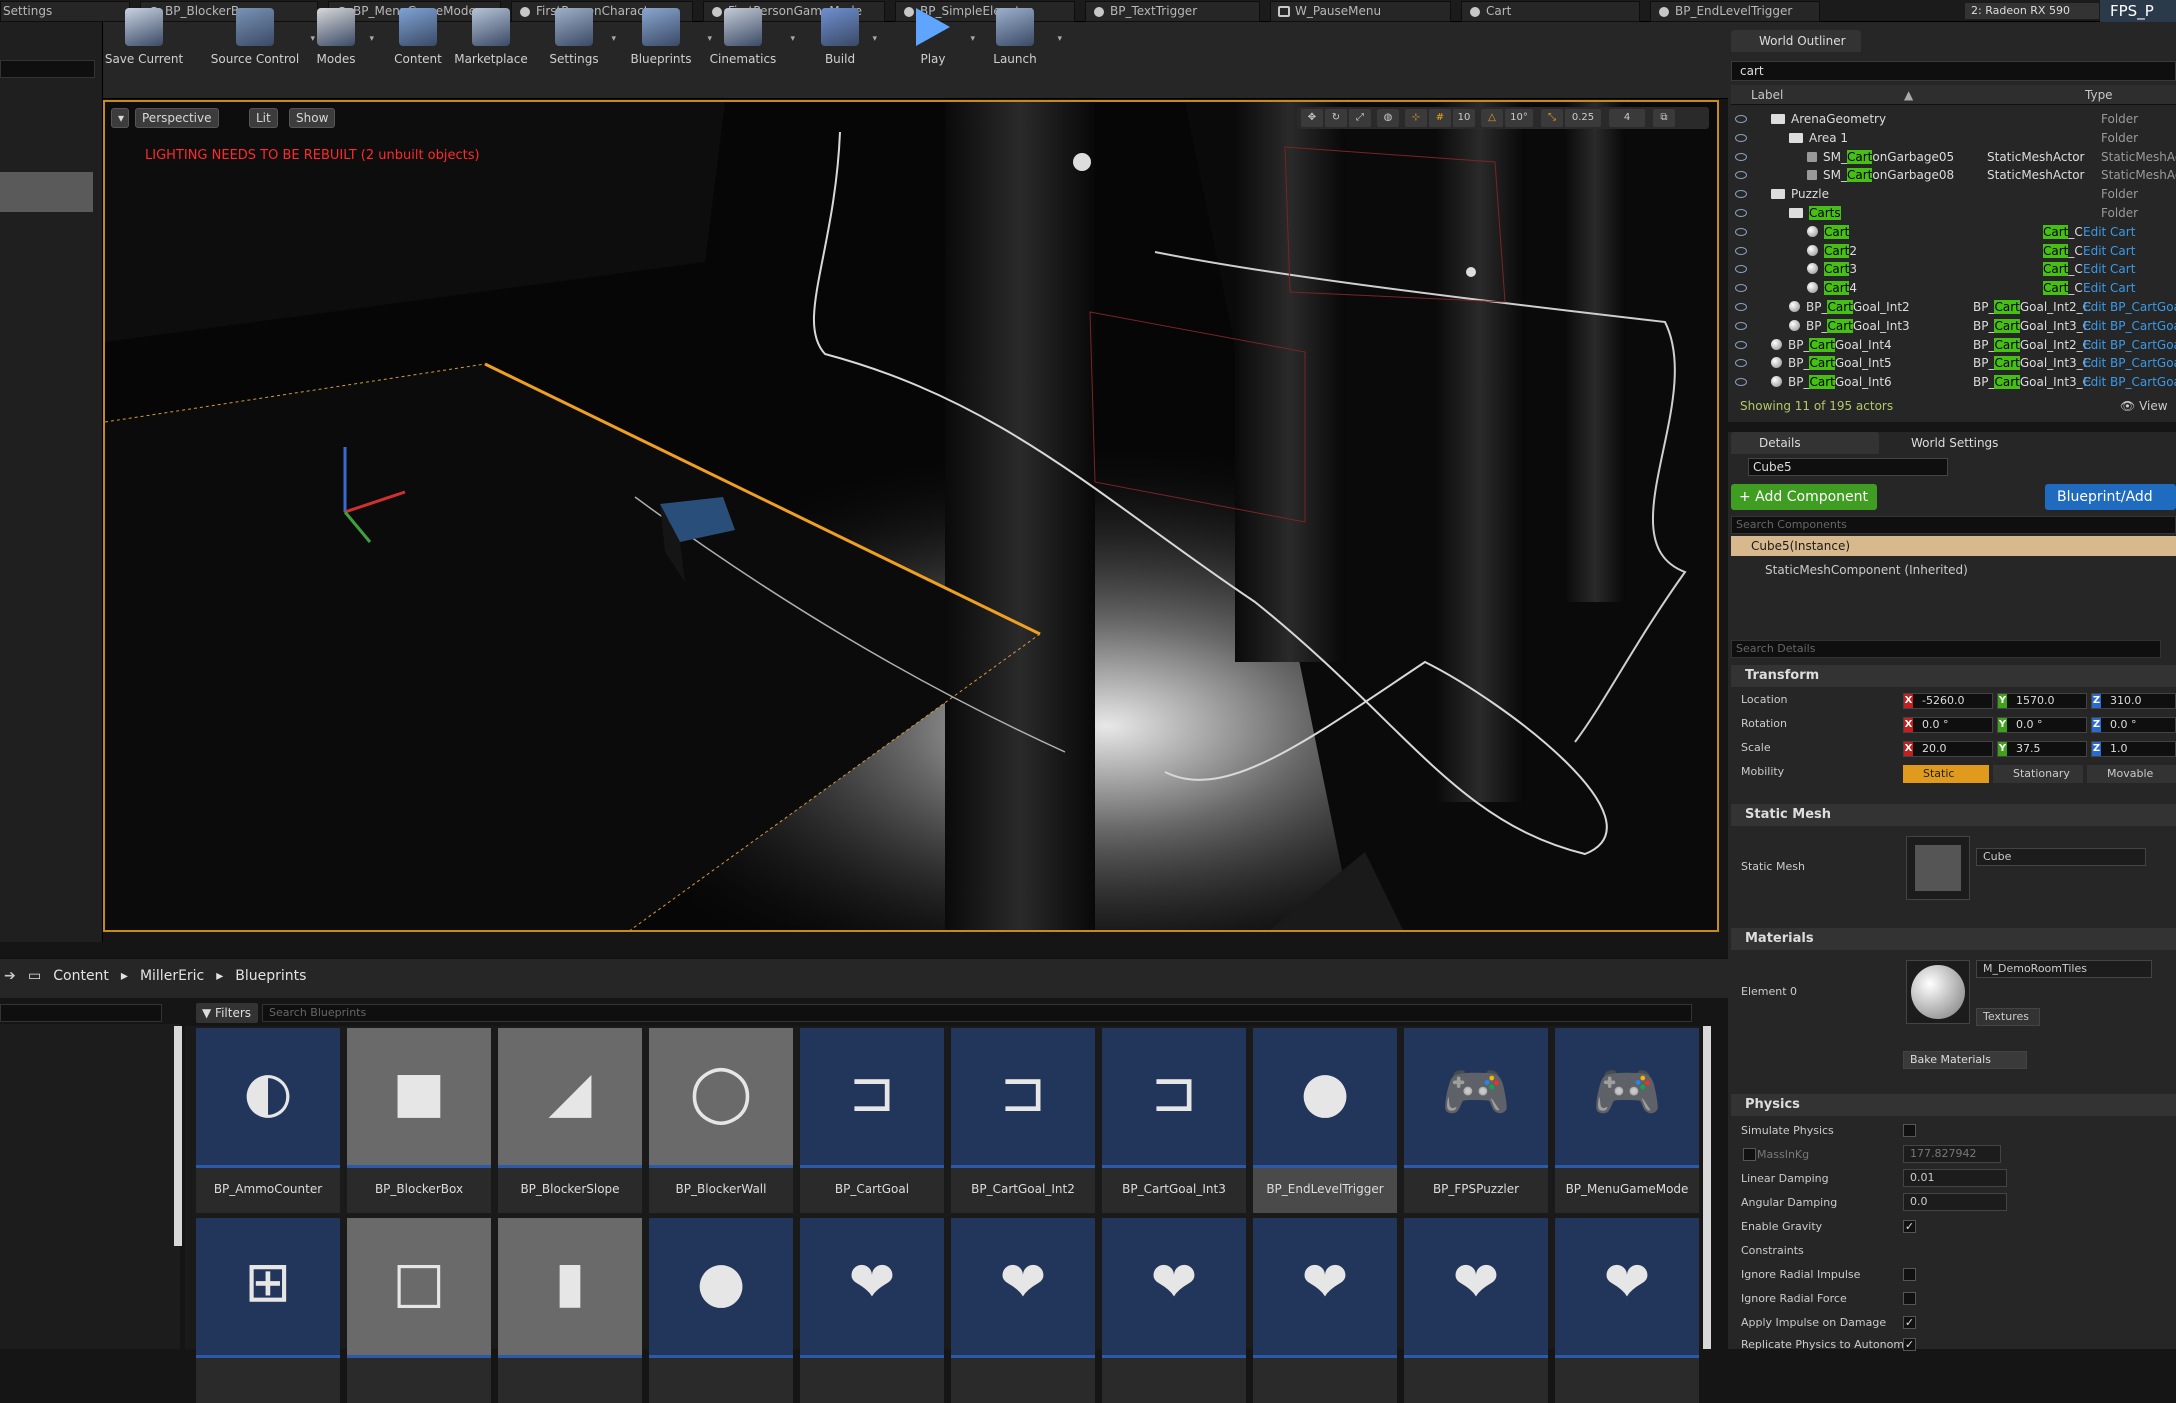 The height and width of the screenshot is (1403, 2176). Describe the element at coordinates (312, 118) in the screenshot. I see `show-button: Show` at that location.